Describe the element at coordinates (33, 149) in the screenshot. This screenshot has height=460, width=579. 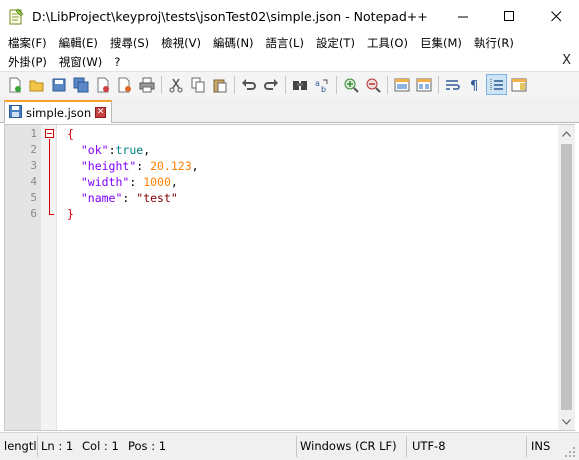
I see `line-number: 2` at that location.